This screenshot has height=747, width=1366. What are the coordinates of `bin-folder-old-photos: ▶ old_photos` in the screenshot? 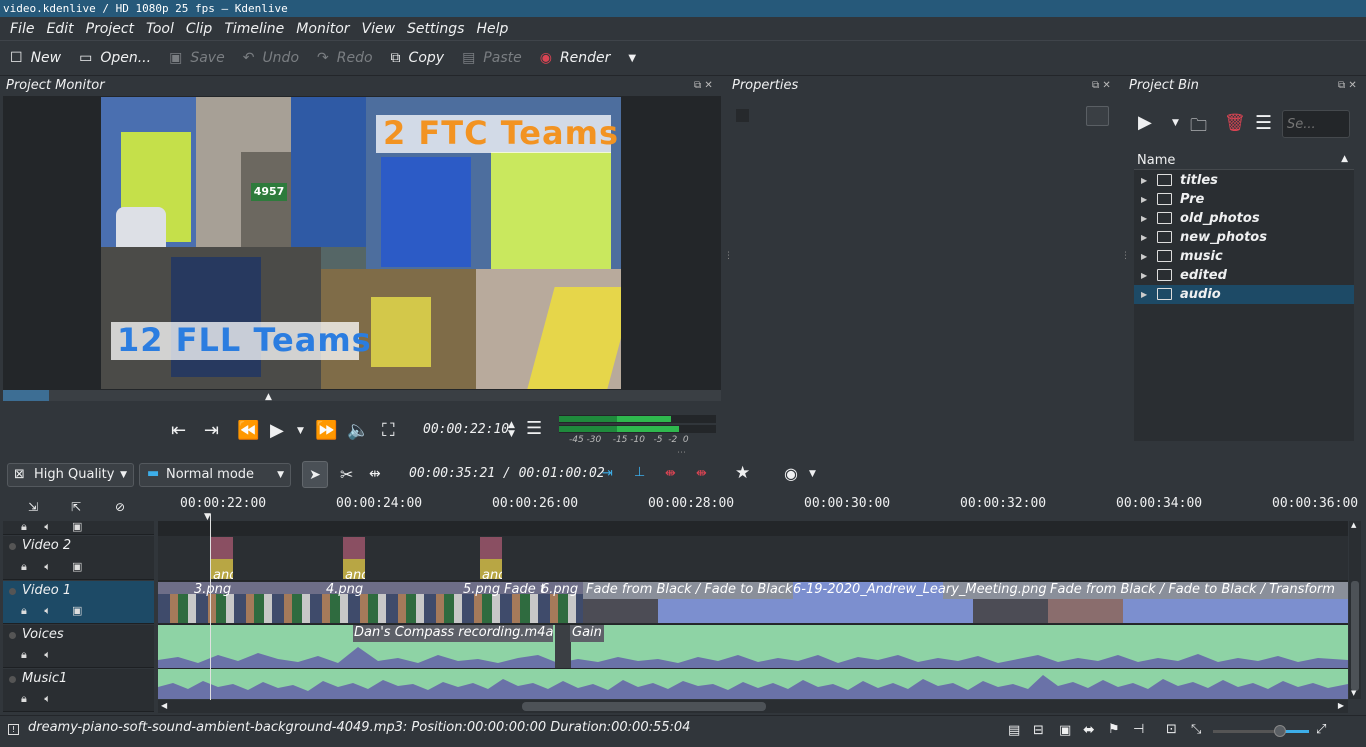 It's located at (1244, 218).